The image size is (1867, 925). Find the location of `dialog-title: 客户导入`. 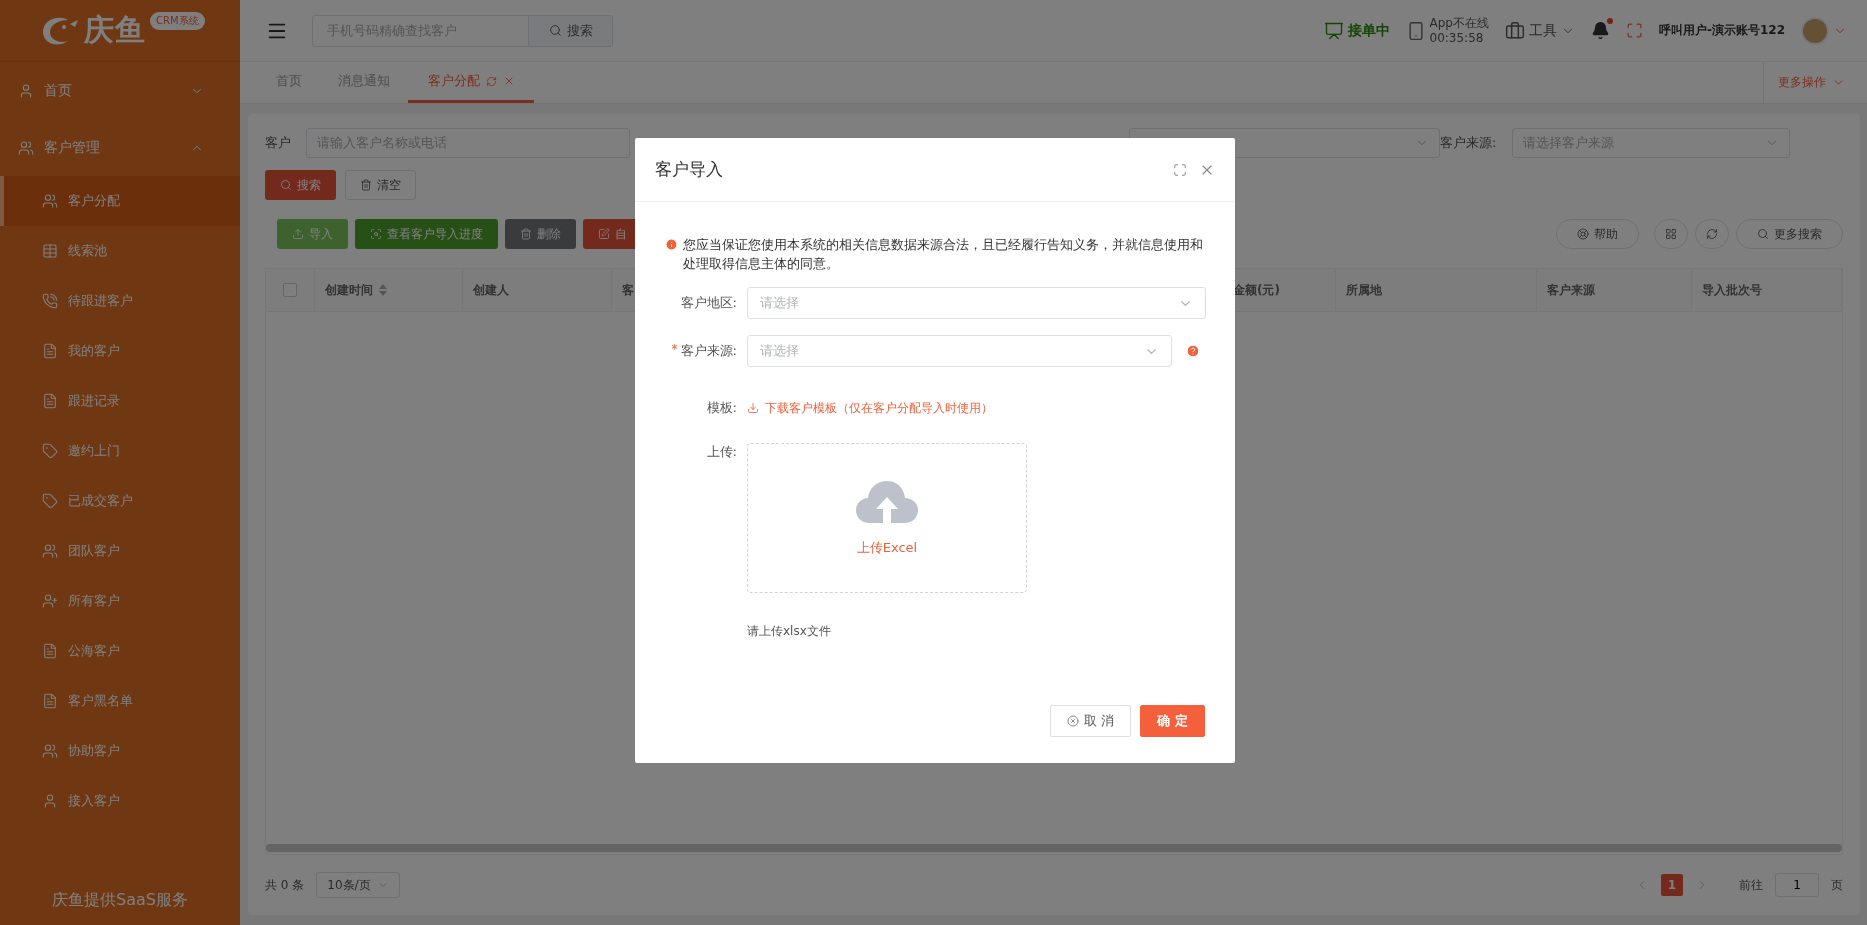

dialog-title: 客户导入 is located at coordinates (689, 169).